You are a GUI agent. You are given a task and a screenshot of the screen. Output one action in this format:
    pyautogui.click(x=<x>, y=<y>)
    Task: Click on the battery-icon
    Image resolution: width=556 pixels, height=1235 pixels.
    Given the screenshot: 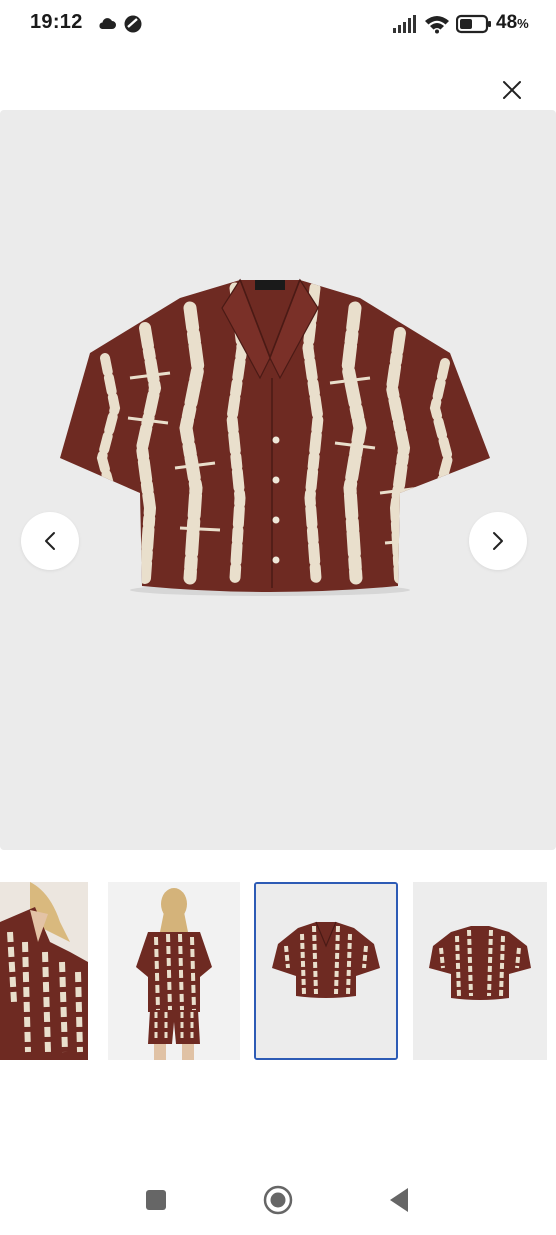 What is the action you would take?
    pyautogui.click(x=473, y=24)
    